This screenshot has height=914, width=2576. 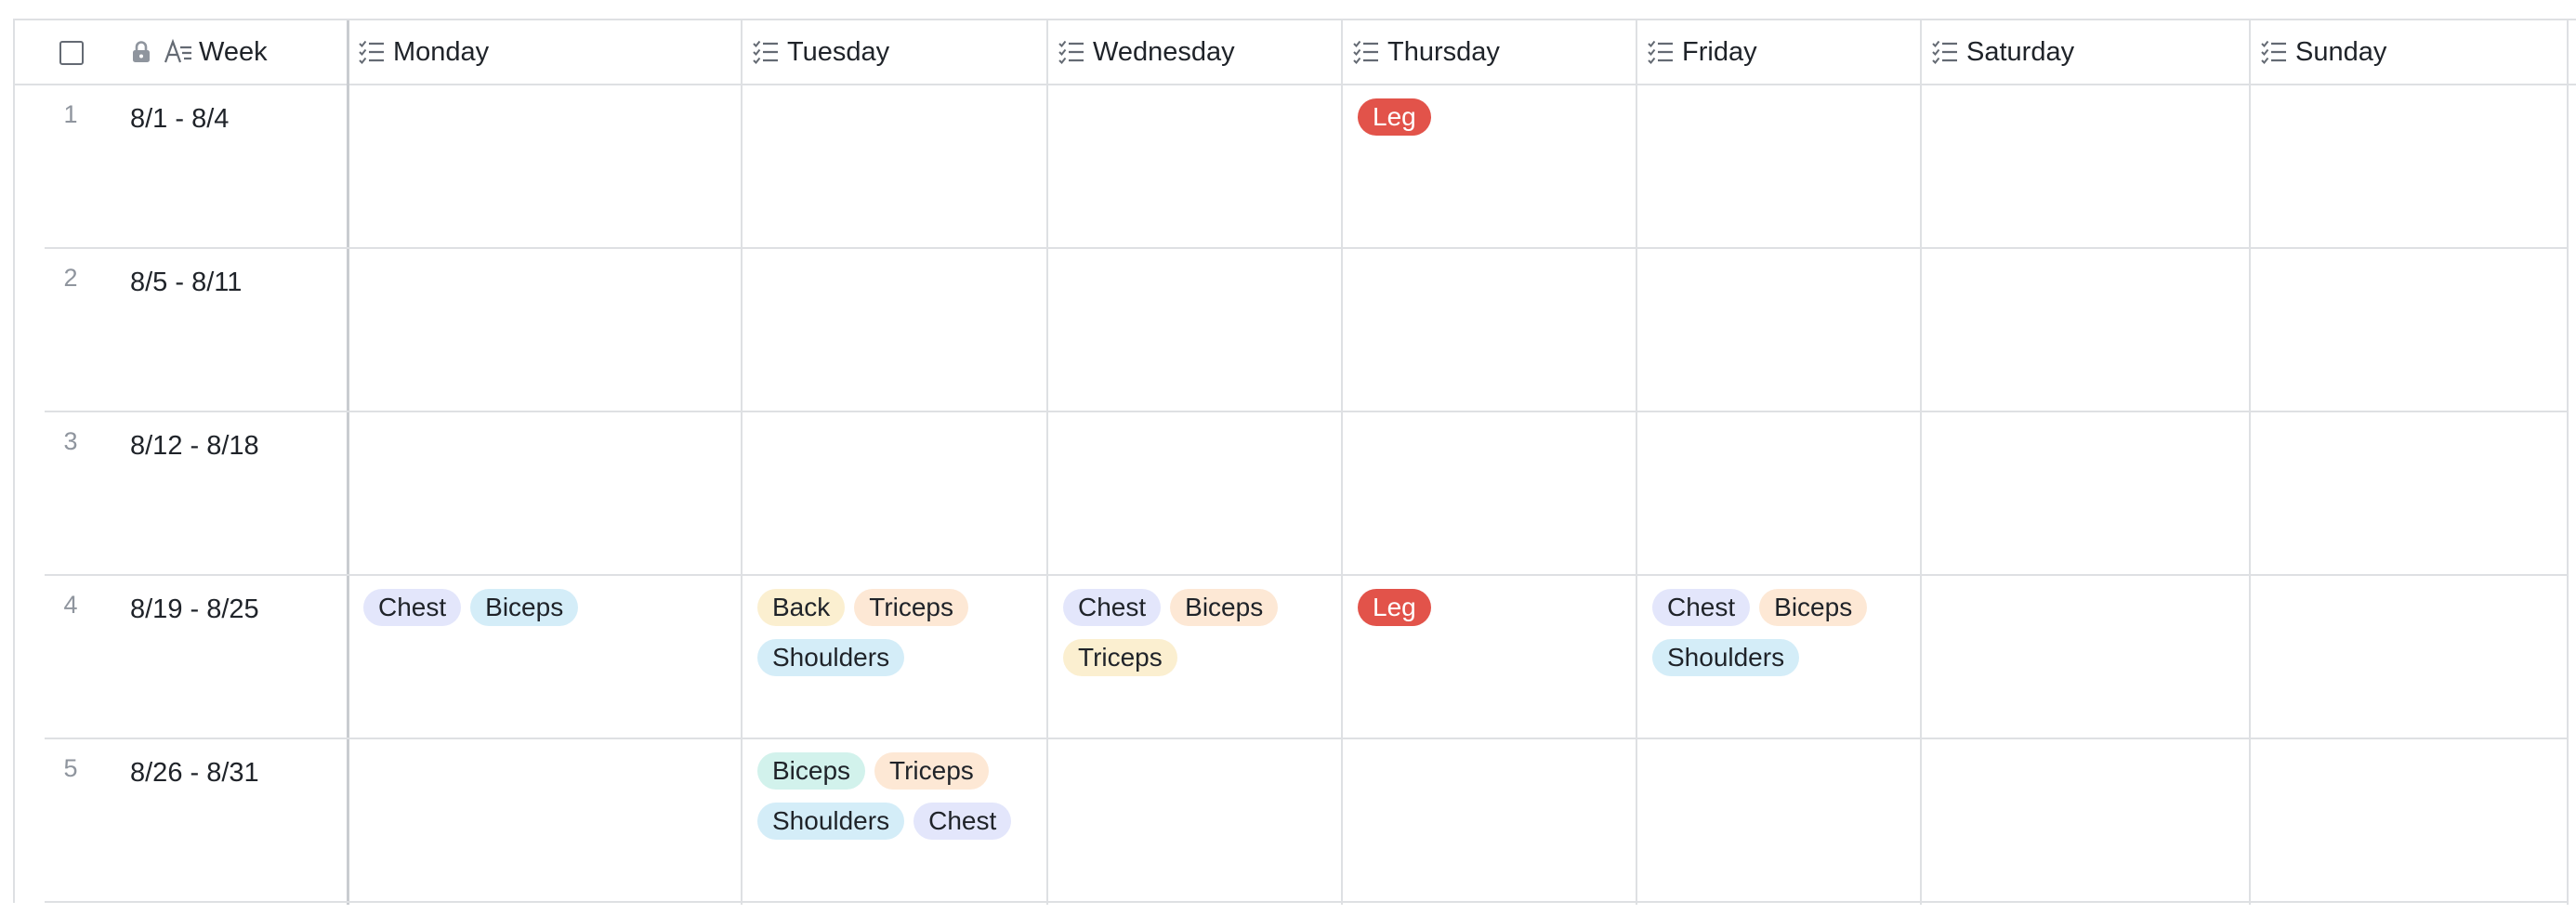 What do you see at coordinates (2020, 51) in the screenshot?
I see `column-header-label: Saturday` at bounding box center [2020, 51].